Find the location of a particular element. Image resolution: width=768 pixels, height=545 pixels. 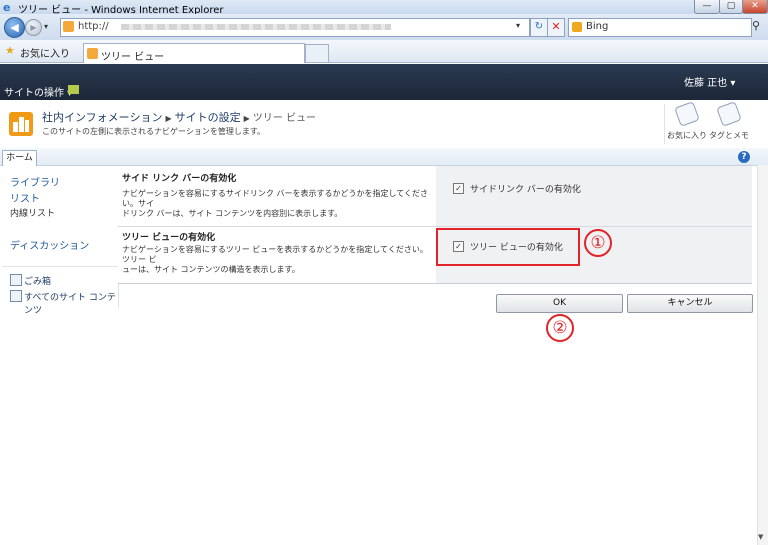

page-scrollbar is located at coordinates (762, 355).